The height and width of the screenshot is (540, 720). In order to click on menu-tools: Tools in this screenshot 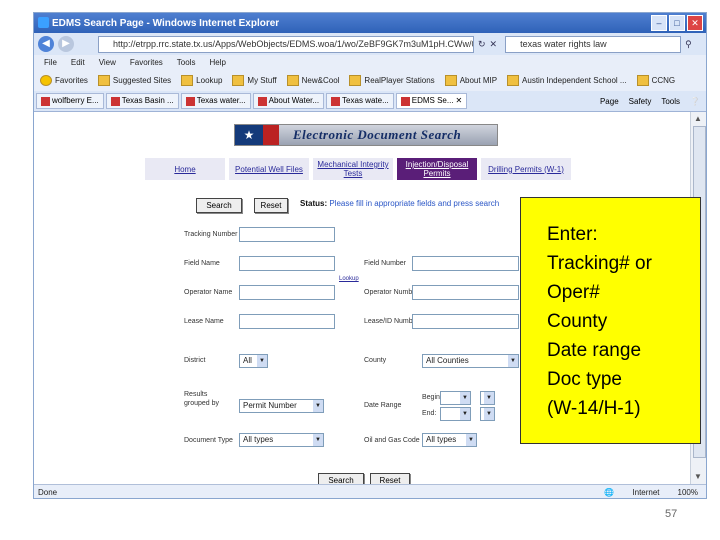, I will do `click(186, 62)`.